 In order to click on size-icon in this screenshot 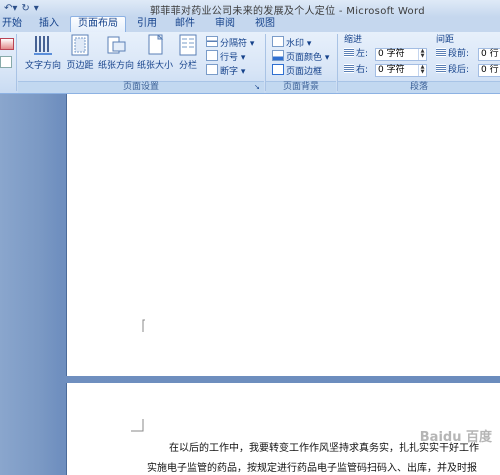, I will do `click(155, 45)`.